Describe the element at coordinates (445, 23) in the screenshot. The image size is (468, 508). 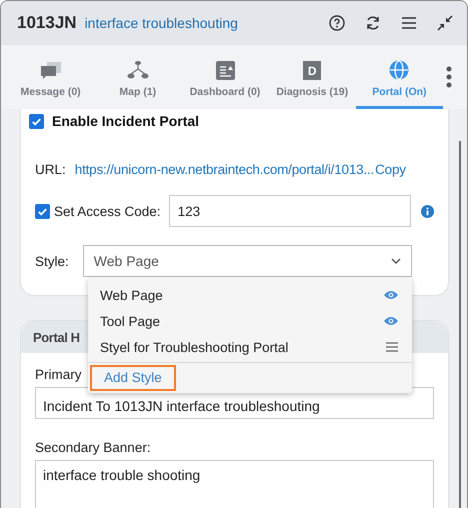
I see `collapse-icon` at that location.